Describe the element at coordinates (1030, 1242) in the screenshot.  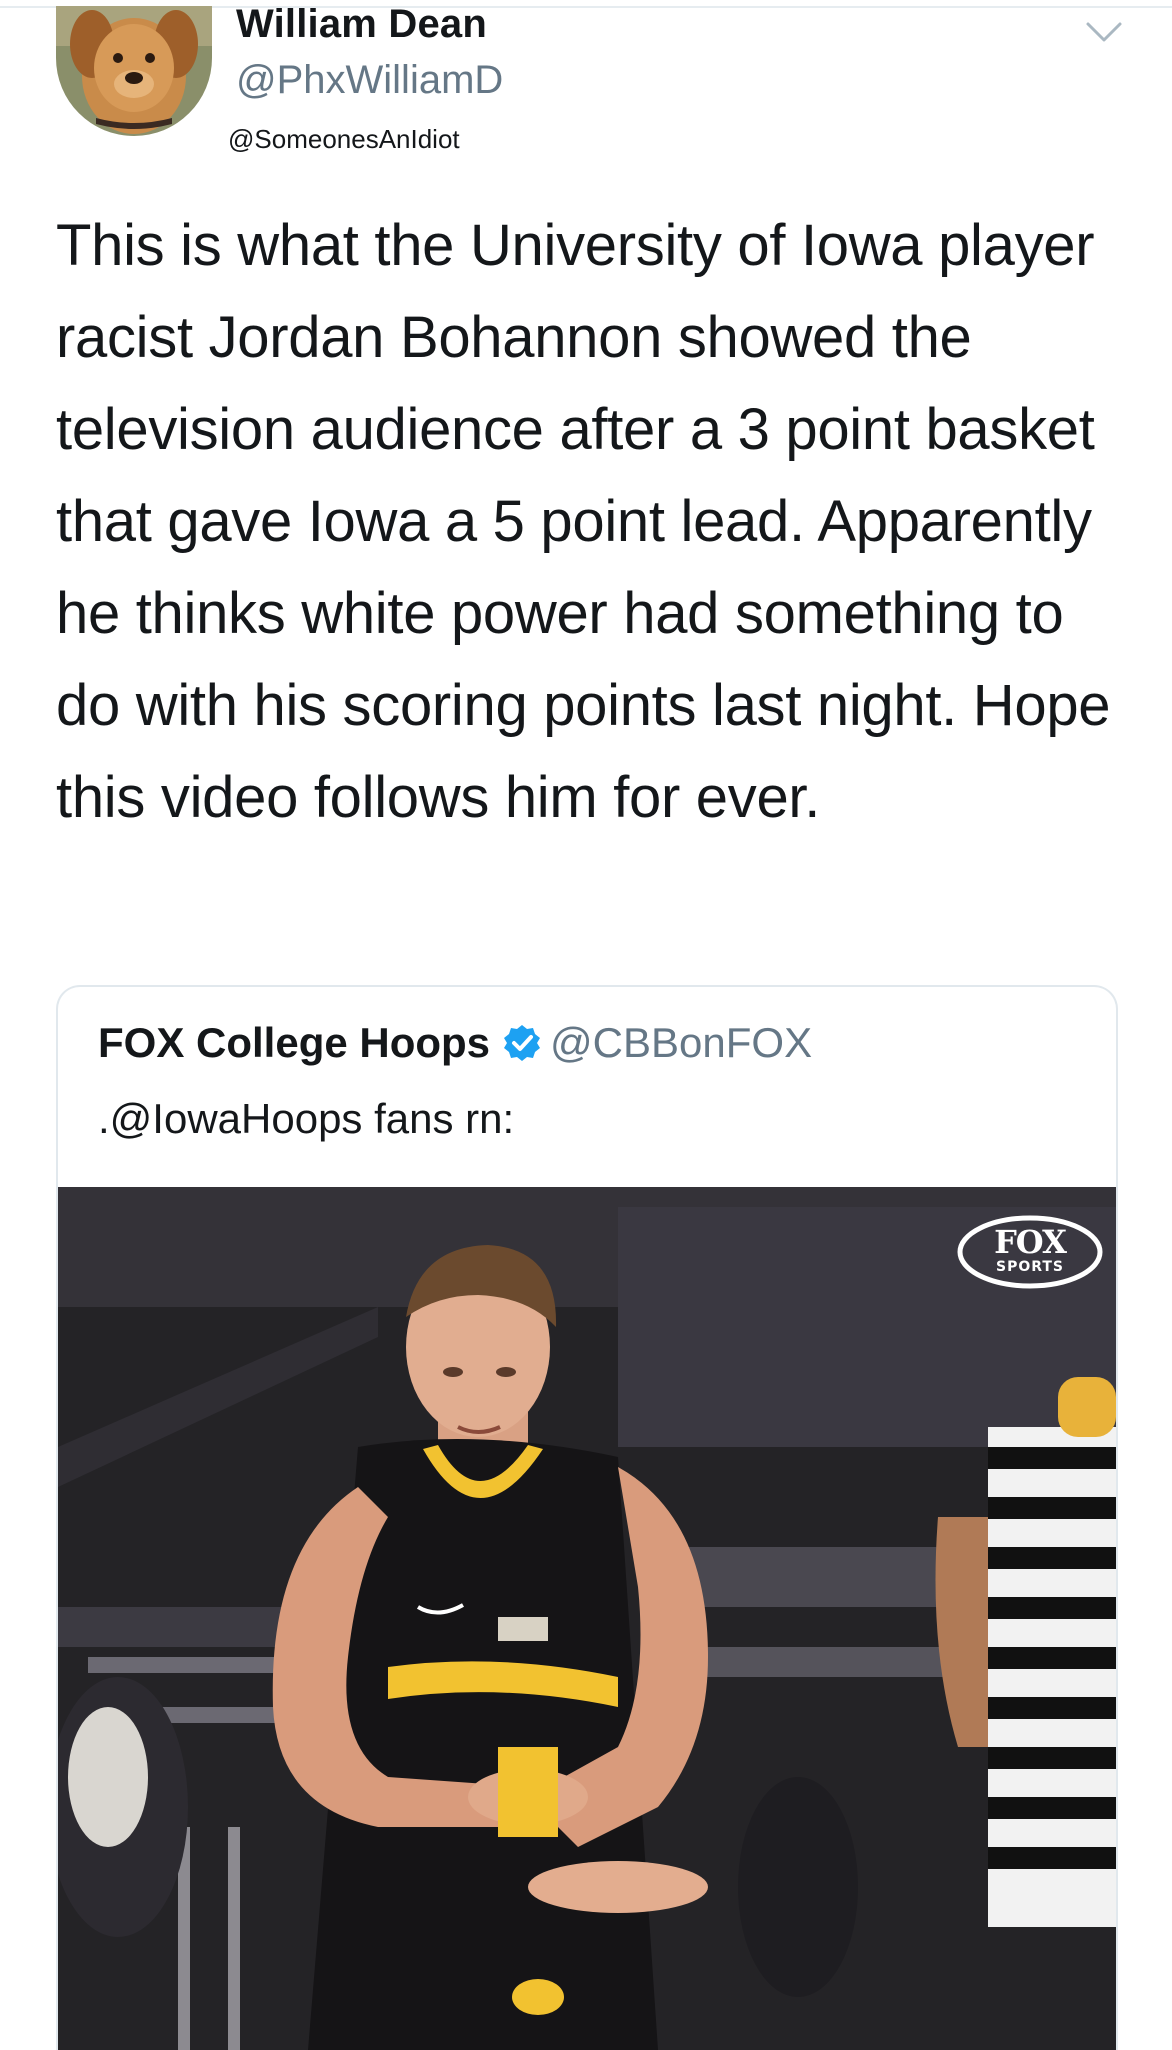
I see `watermark-main-text: FOX` at that location.